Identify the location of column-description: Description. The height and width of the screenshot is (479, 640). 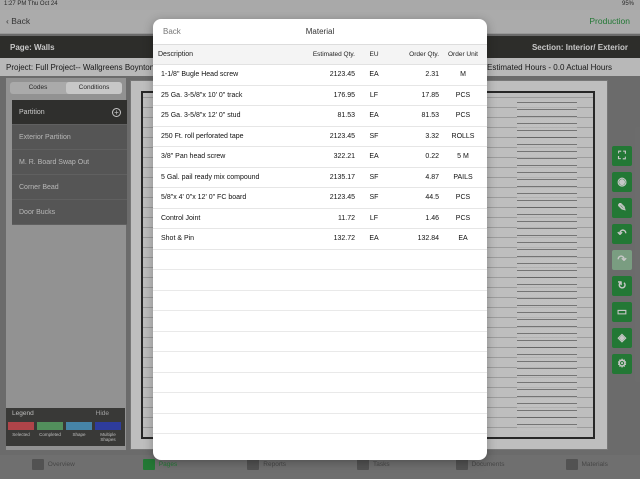
(176, 54).